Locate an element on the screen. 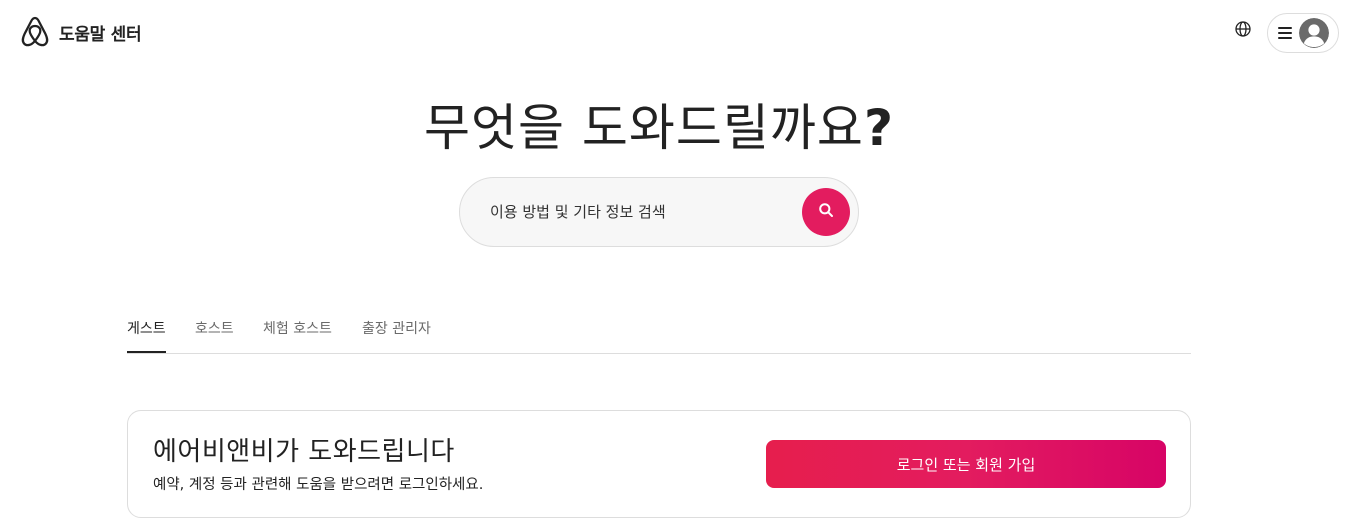 The image size is (1358, 531). tab-host: 호스트 is located at coordinates (214, 335).